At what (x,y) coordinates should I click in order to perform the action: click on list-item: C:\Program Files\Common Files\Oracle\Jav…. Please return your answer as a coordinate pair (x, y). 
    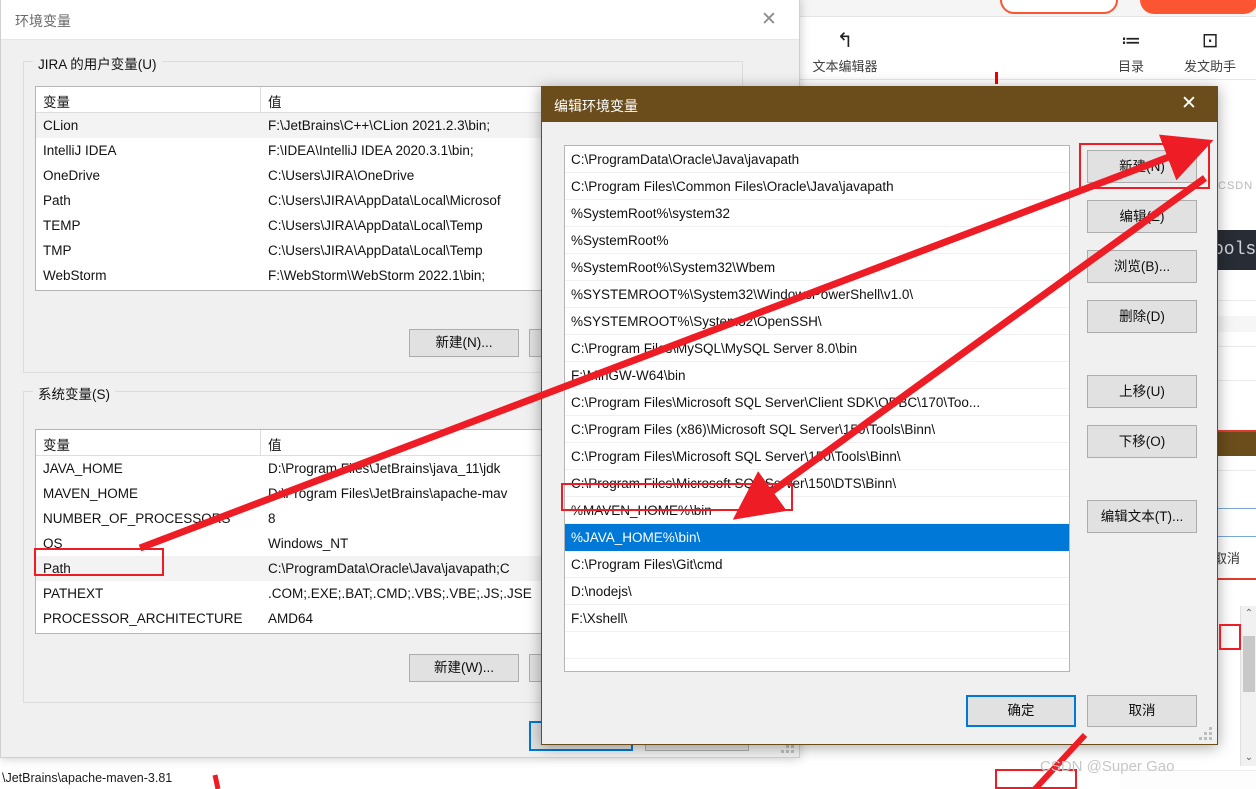
    Looking at the image, I should click on (817, 186).